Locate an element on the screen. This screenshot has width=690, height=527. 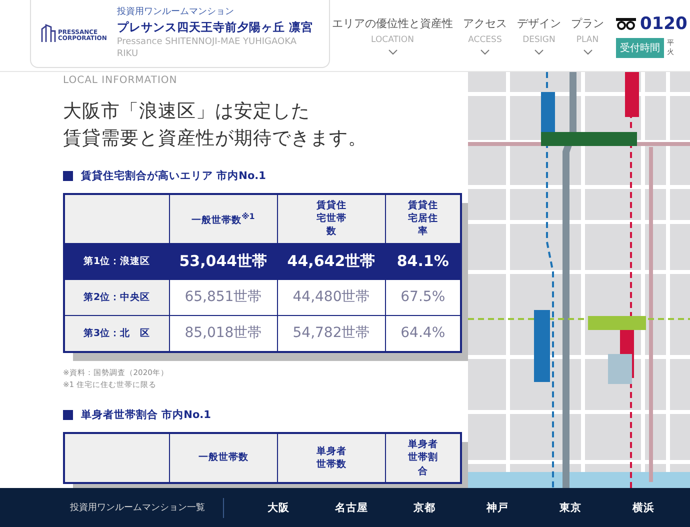
row-header: 第1位：浪速区 is located at coordinates (117, 261).